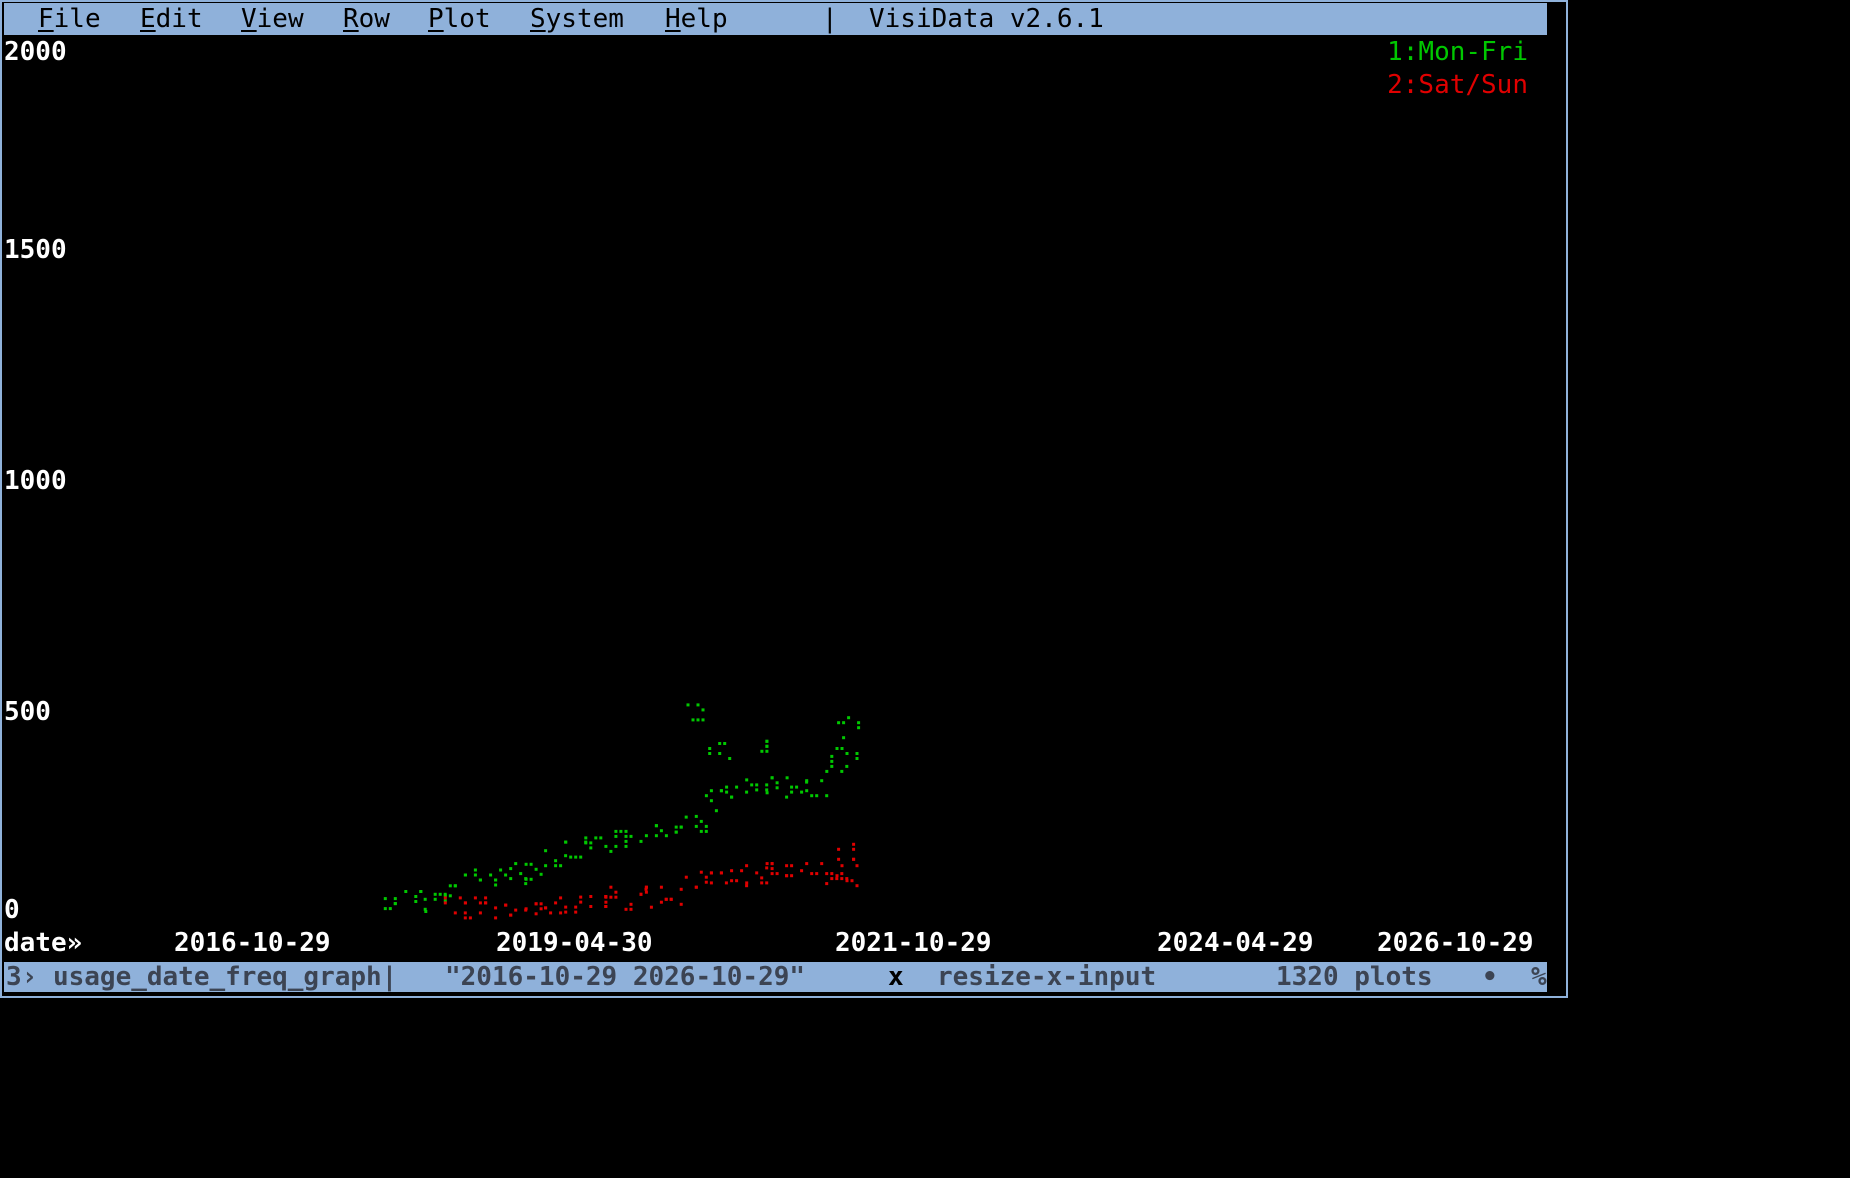  What do you see at coordinates (1235, 943) in the screenshot?
I see `x-tick-label: 2024-04-29` at bounding box center [1235, 943].